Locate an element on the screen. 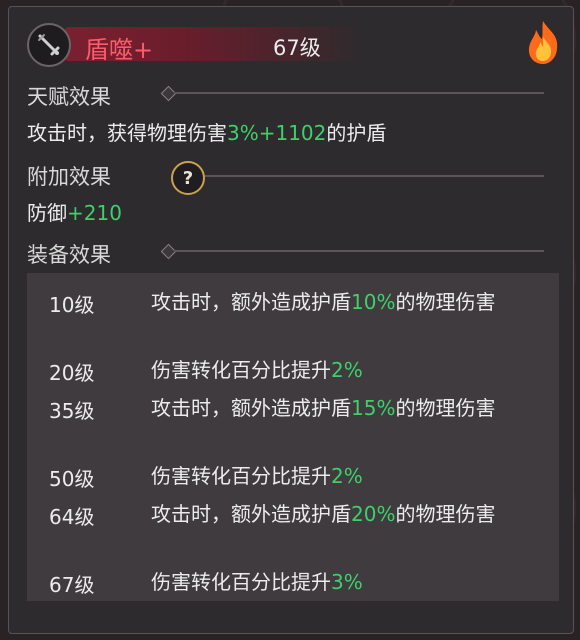 This screenshot has width=580, height=640. talent-text: 攻击时，获得物理伤害 is located at coordinates (127, 133).